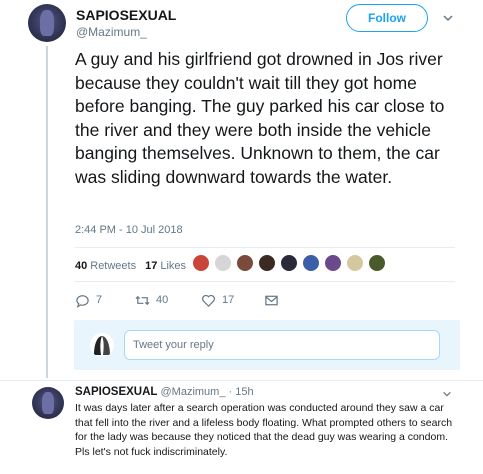 The height and width of the screenshot is (474, 483). Describe the element at coordinates (208, 300) in the screenshot. I see `like-icon` at that location.